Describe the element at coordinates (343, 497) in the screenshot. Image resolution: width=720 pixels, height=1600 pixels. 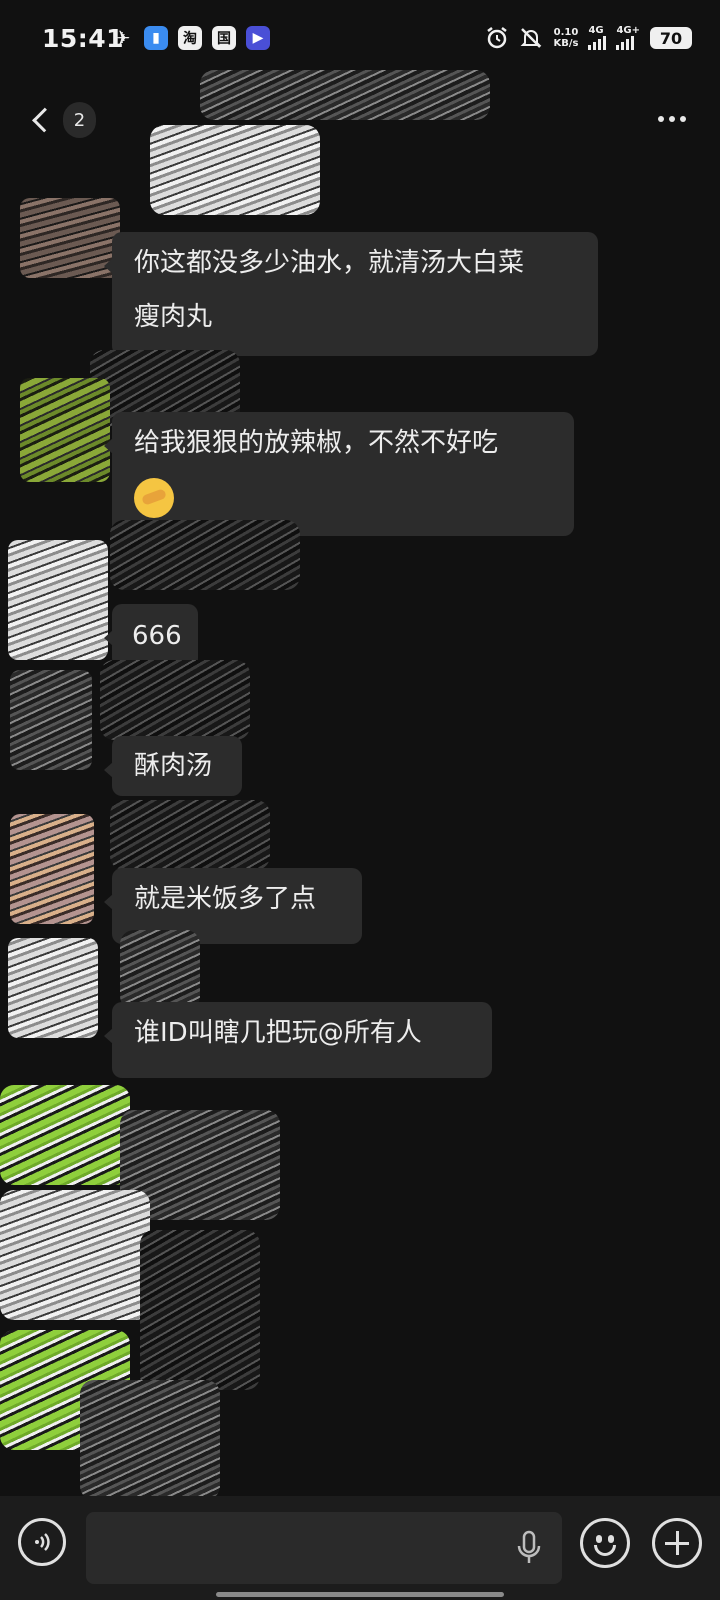
I see `message-emoji` at that location.